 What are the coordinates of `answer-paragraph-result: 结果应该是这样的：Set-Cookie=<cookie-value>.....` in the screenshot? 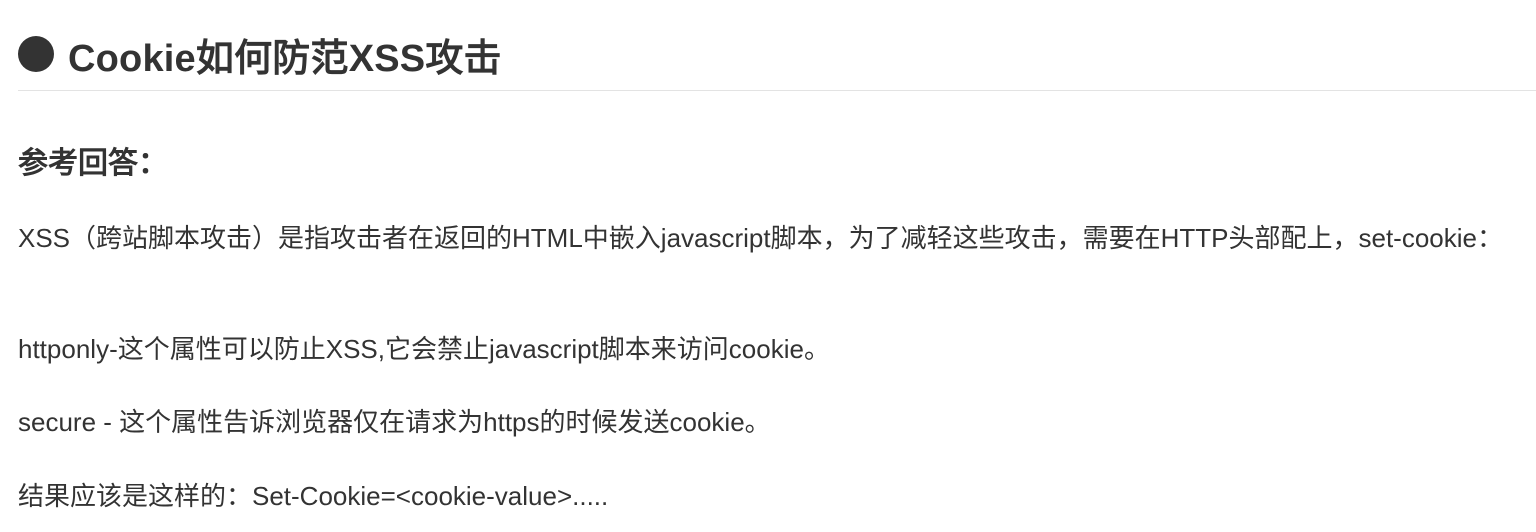 It's located at (313, 496).